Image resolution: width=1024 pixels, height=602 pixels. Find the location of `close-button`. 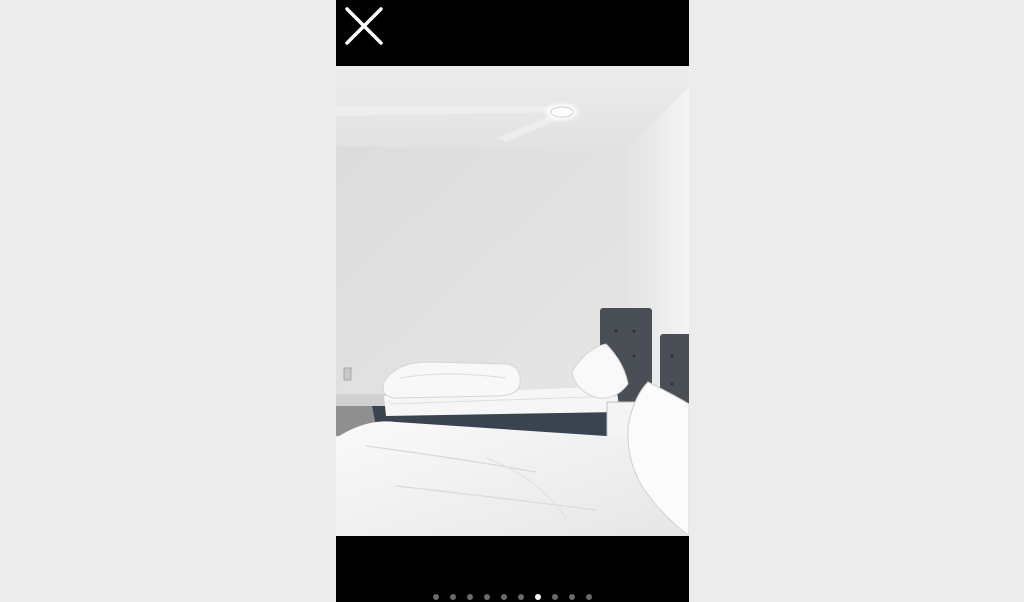

close-button is located at coordinates (364, 26).